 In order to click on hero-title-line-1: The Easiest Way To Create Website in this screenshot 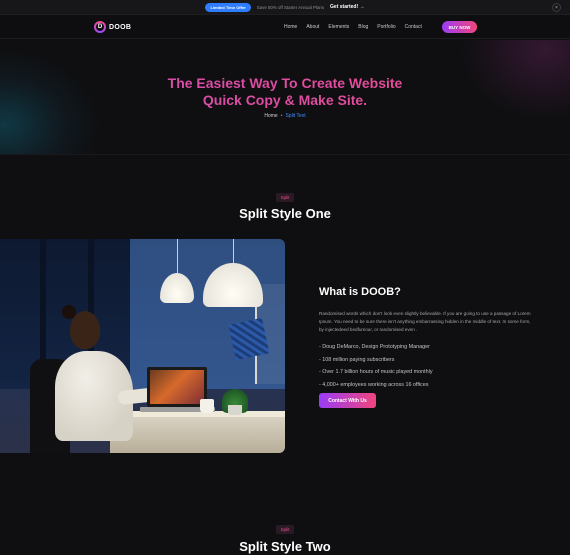, I will do `click(285, 83)`.